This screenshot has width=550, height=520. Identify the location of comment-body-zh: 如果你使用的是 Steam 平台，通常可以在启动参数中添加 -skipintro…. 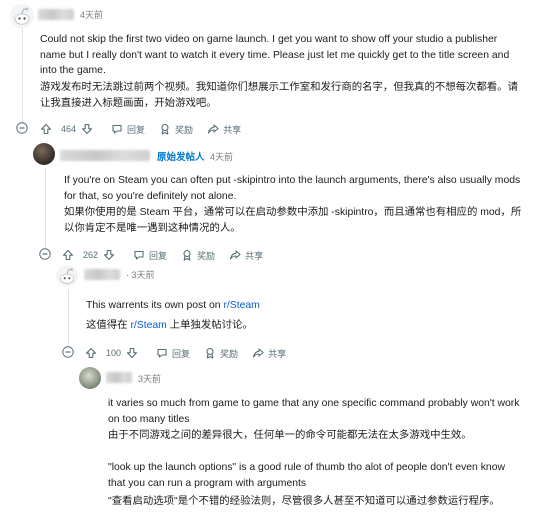
(293, 220).